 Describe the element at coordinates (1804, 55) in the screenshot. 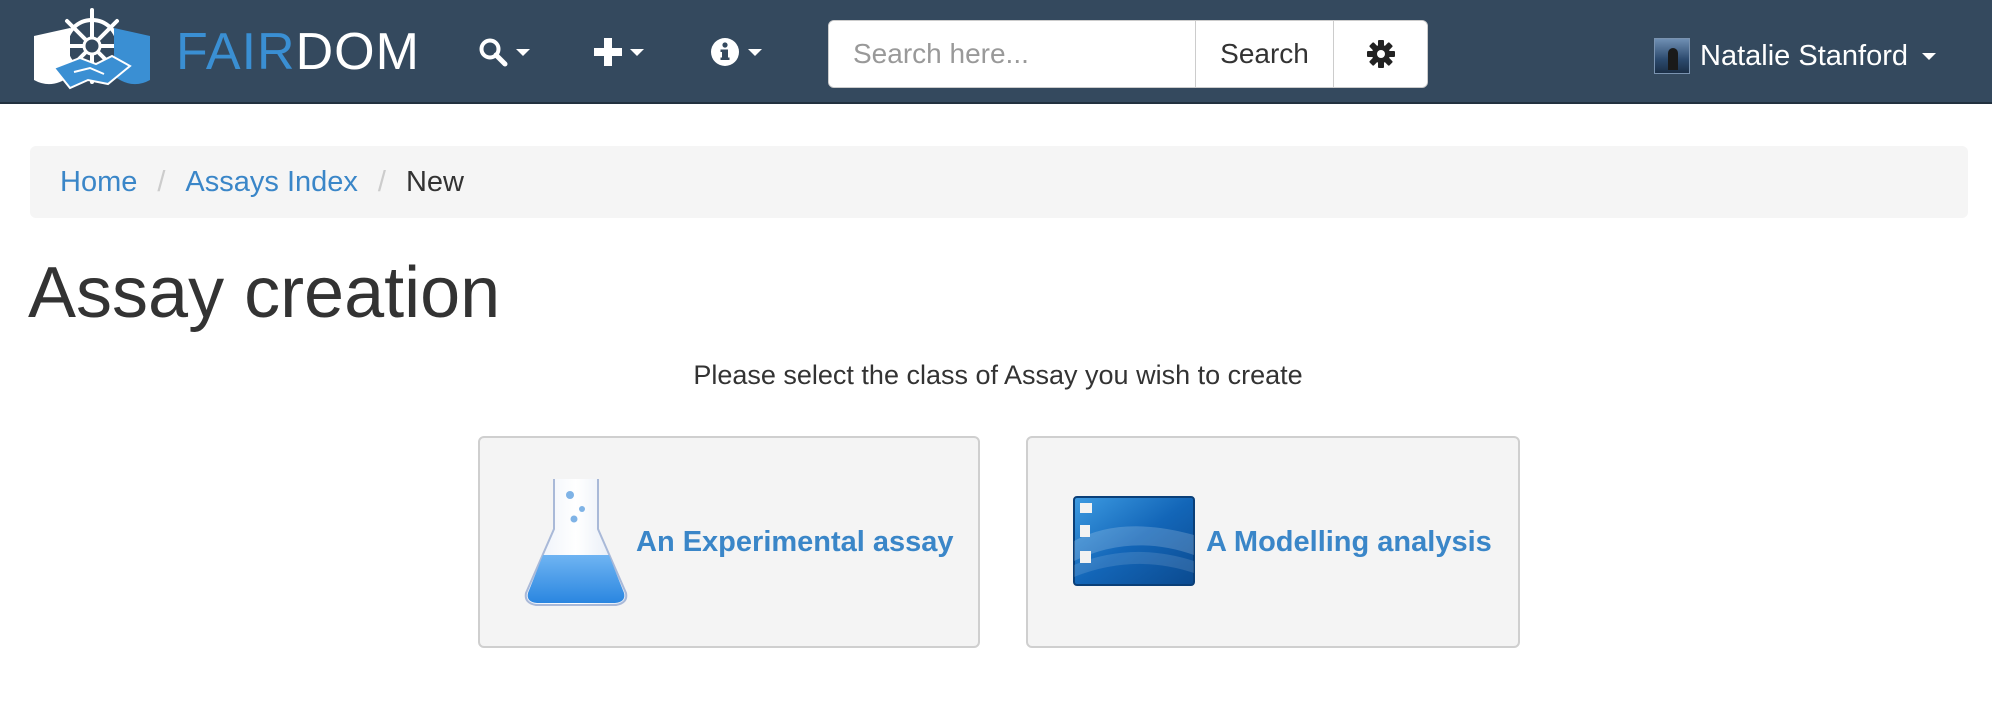

I see `user-name: Natalie Stanford` at that location.